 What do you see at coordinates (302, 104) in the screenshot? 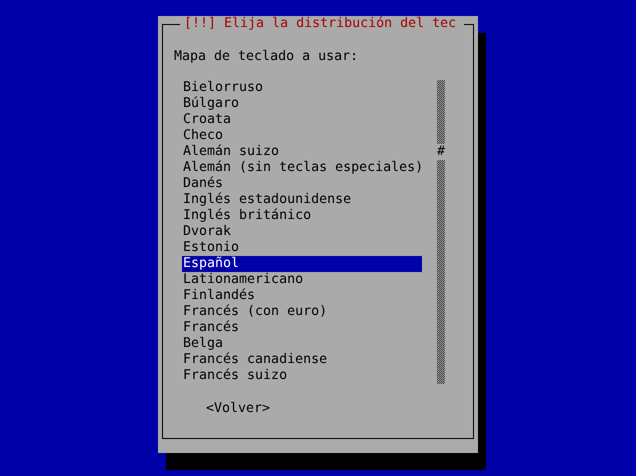
I see `list-item: Búlgaro` at bounding box center [302, 104].